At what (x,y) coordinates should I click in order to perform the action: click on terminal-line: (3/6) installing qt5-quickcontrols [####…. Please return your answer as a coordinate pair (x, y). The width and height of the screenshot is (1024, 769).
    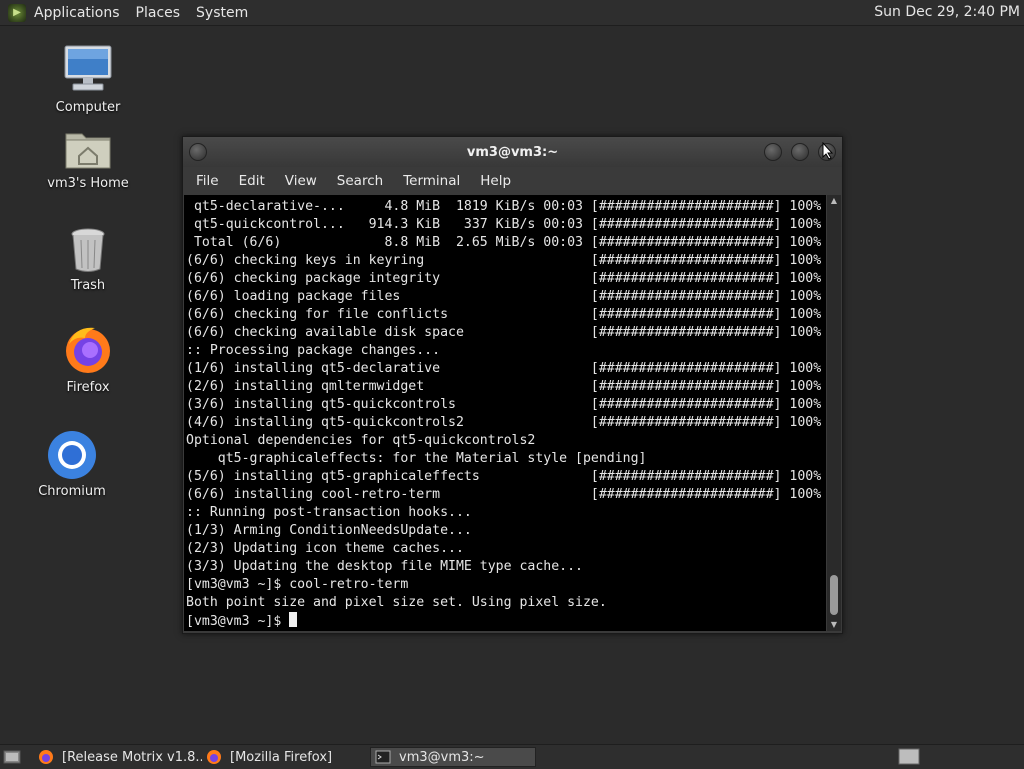
    Looking at the image, I should click on (504, 404).